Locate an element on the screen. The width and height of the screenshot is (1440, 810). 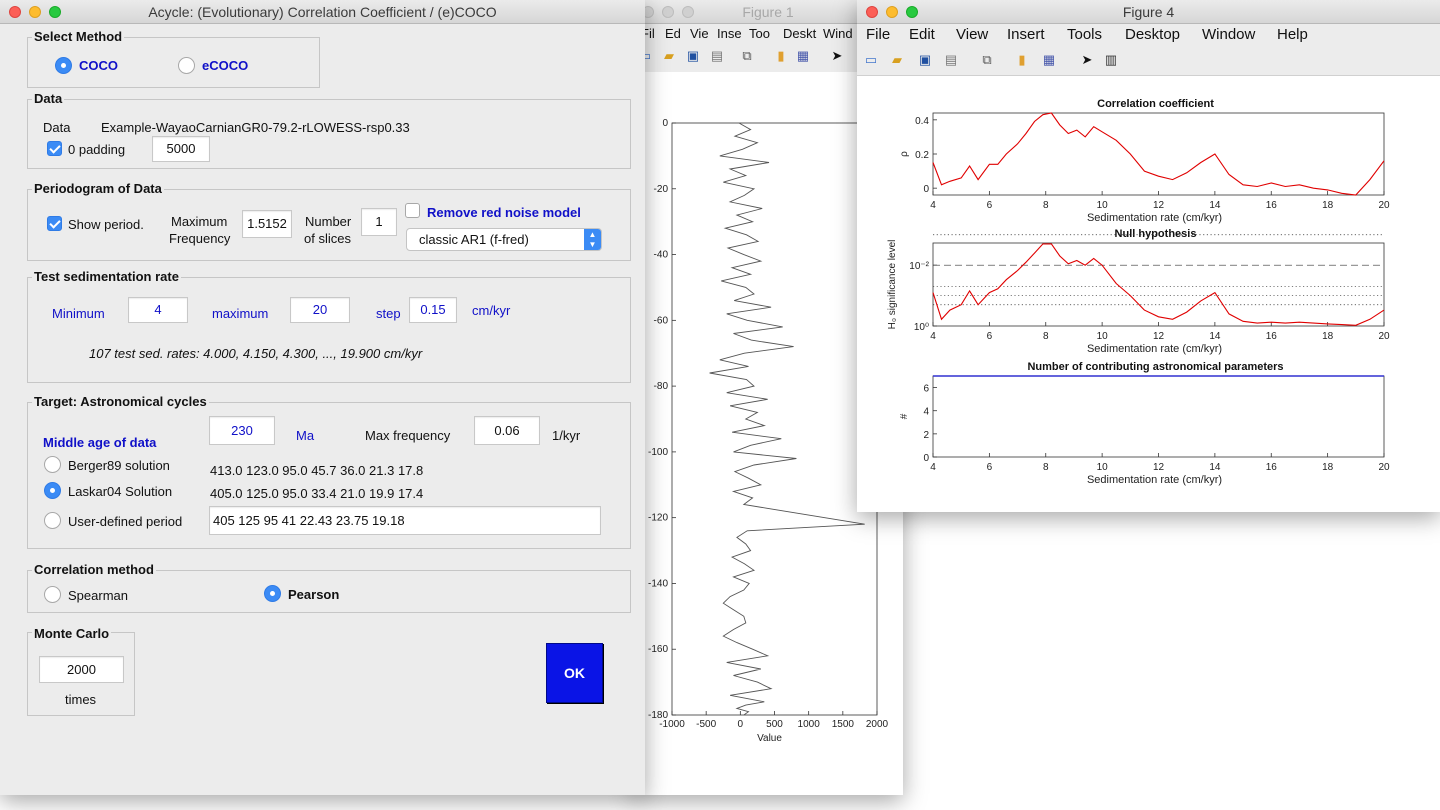
test-sed-panel is located at coordinates (329, 330).